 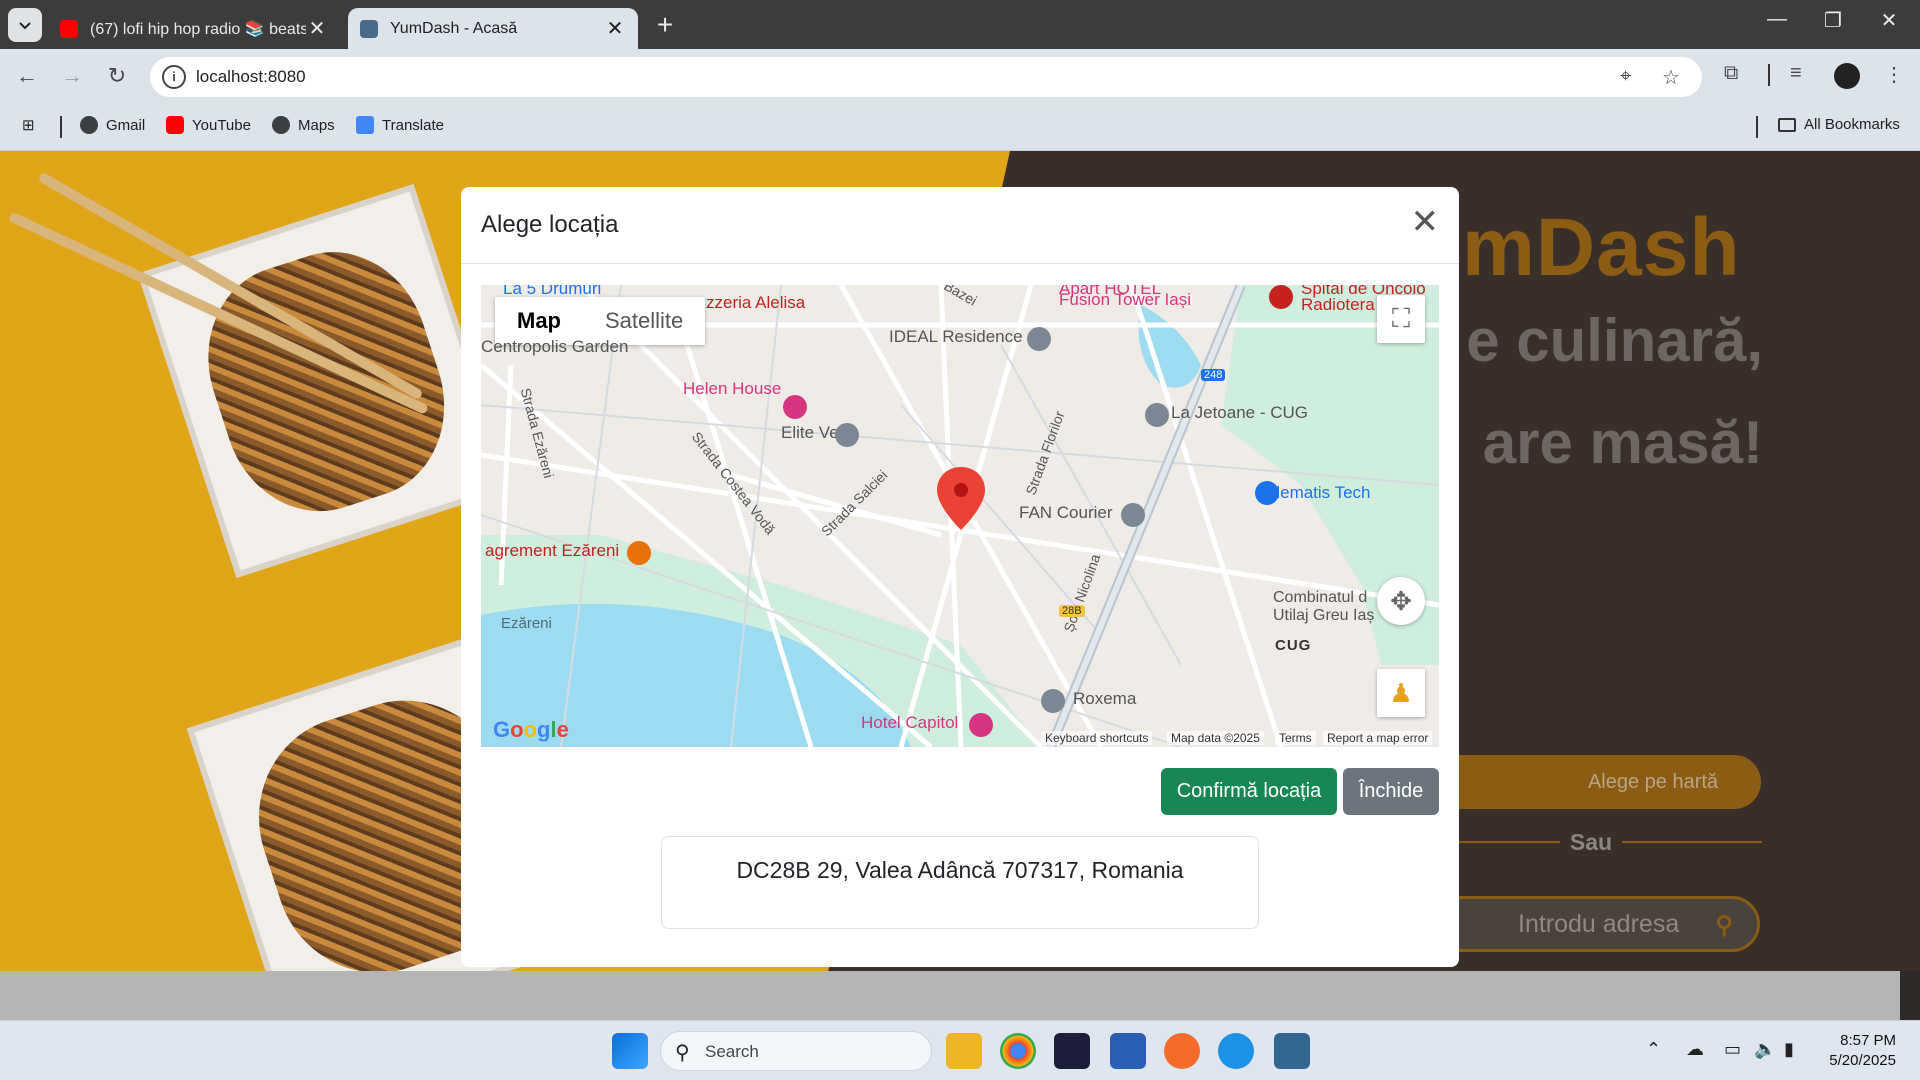 I want to click on site-info-icon: i, so click(x=174, y=77).